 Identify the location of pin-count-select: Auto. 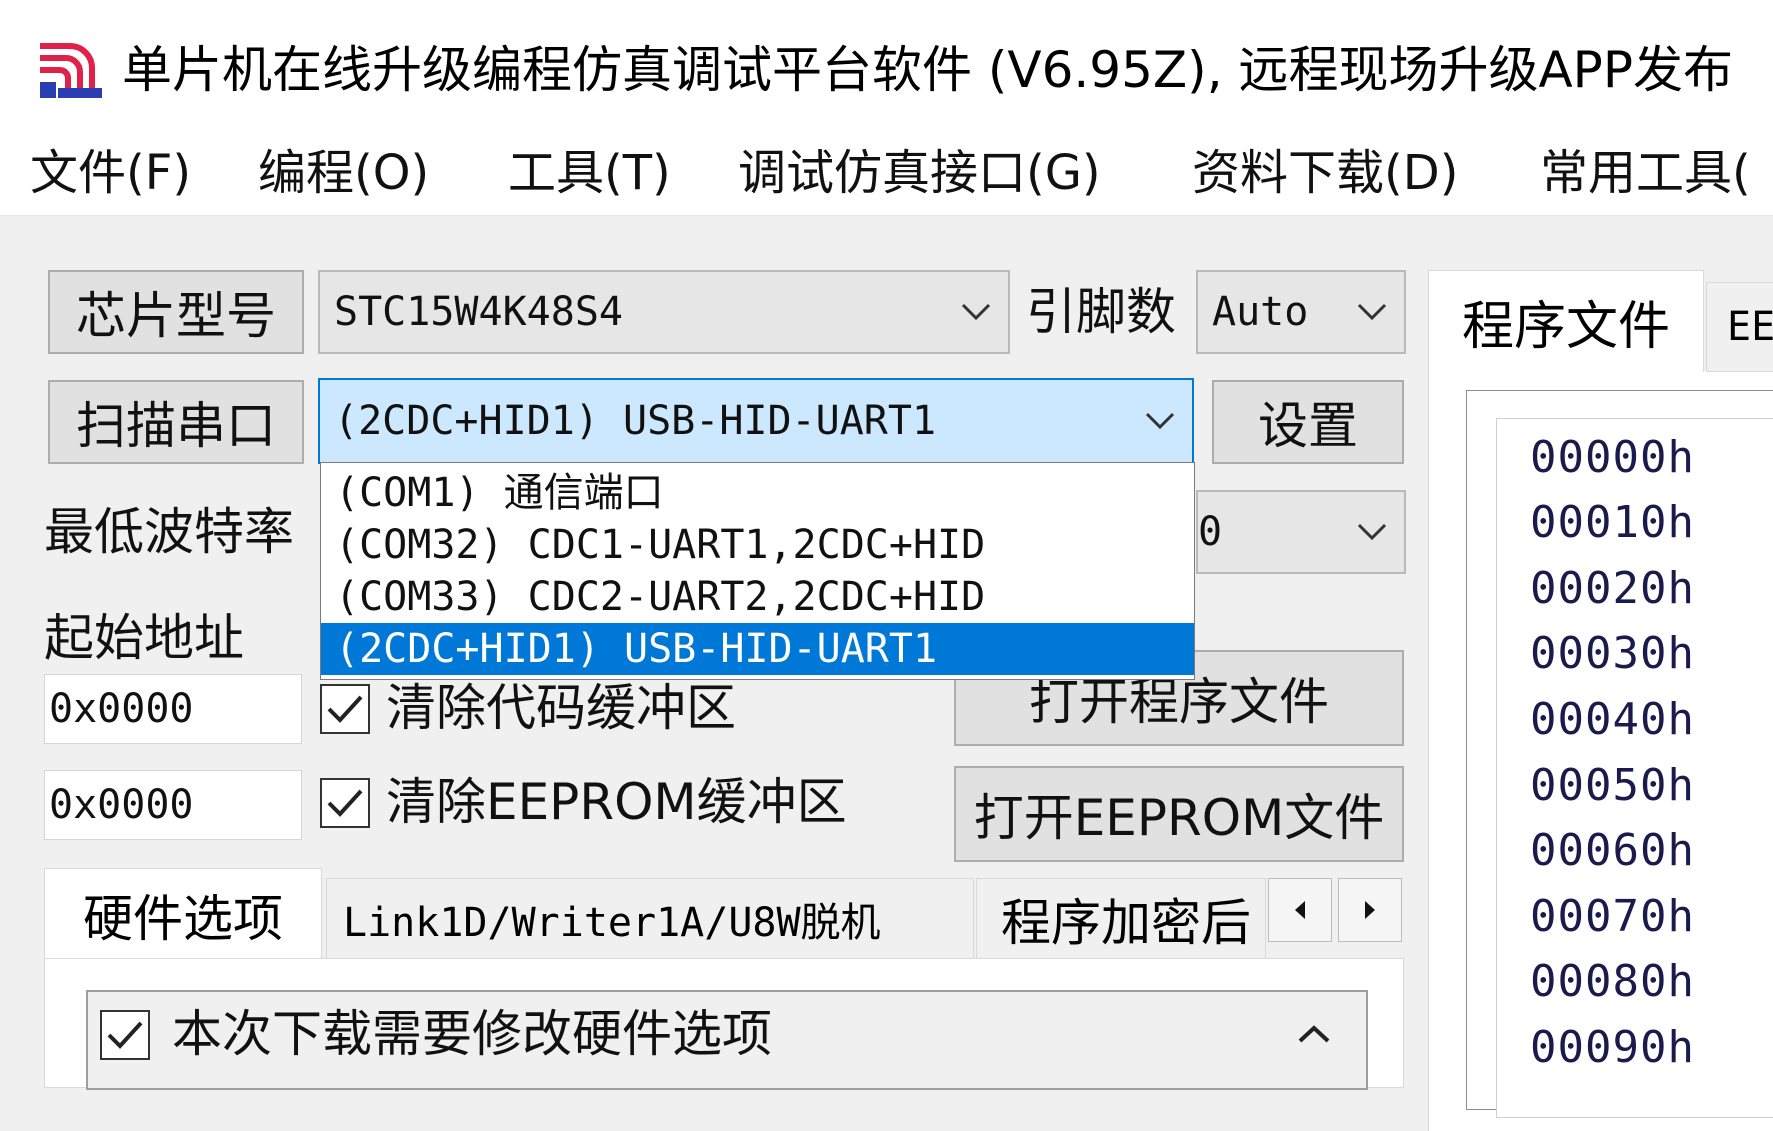
(1301, 312).